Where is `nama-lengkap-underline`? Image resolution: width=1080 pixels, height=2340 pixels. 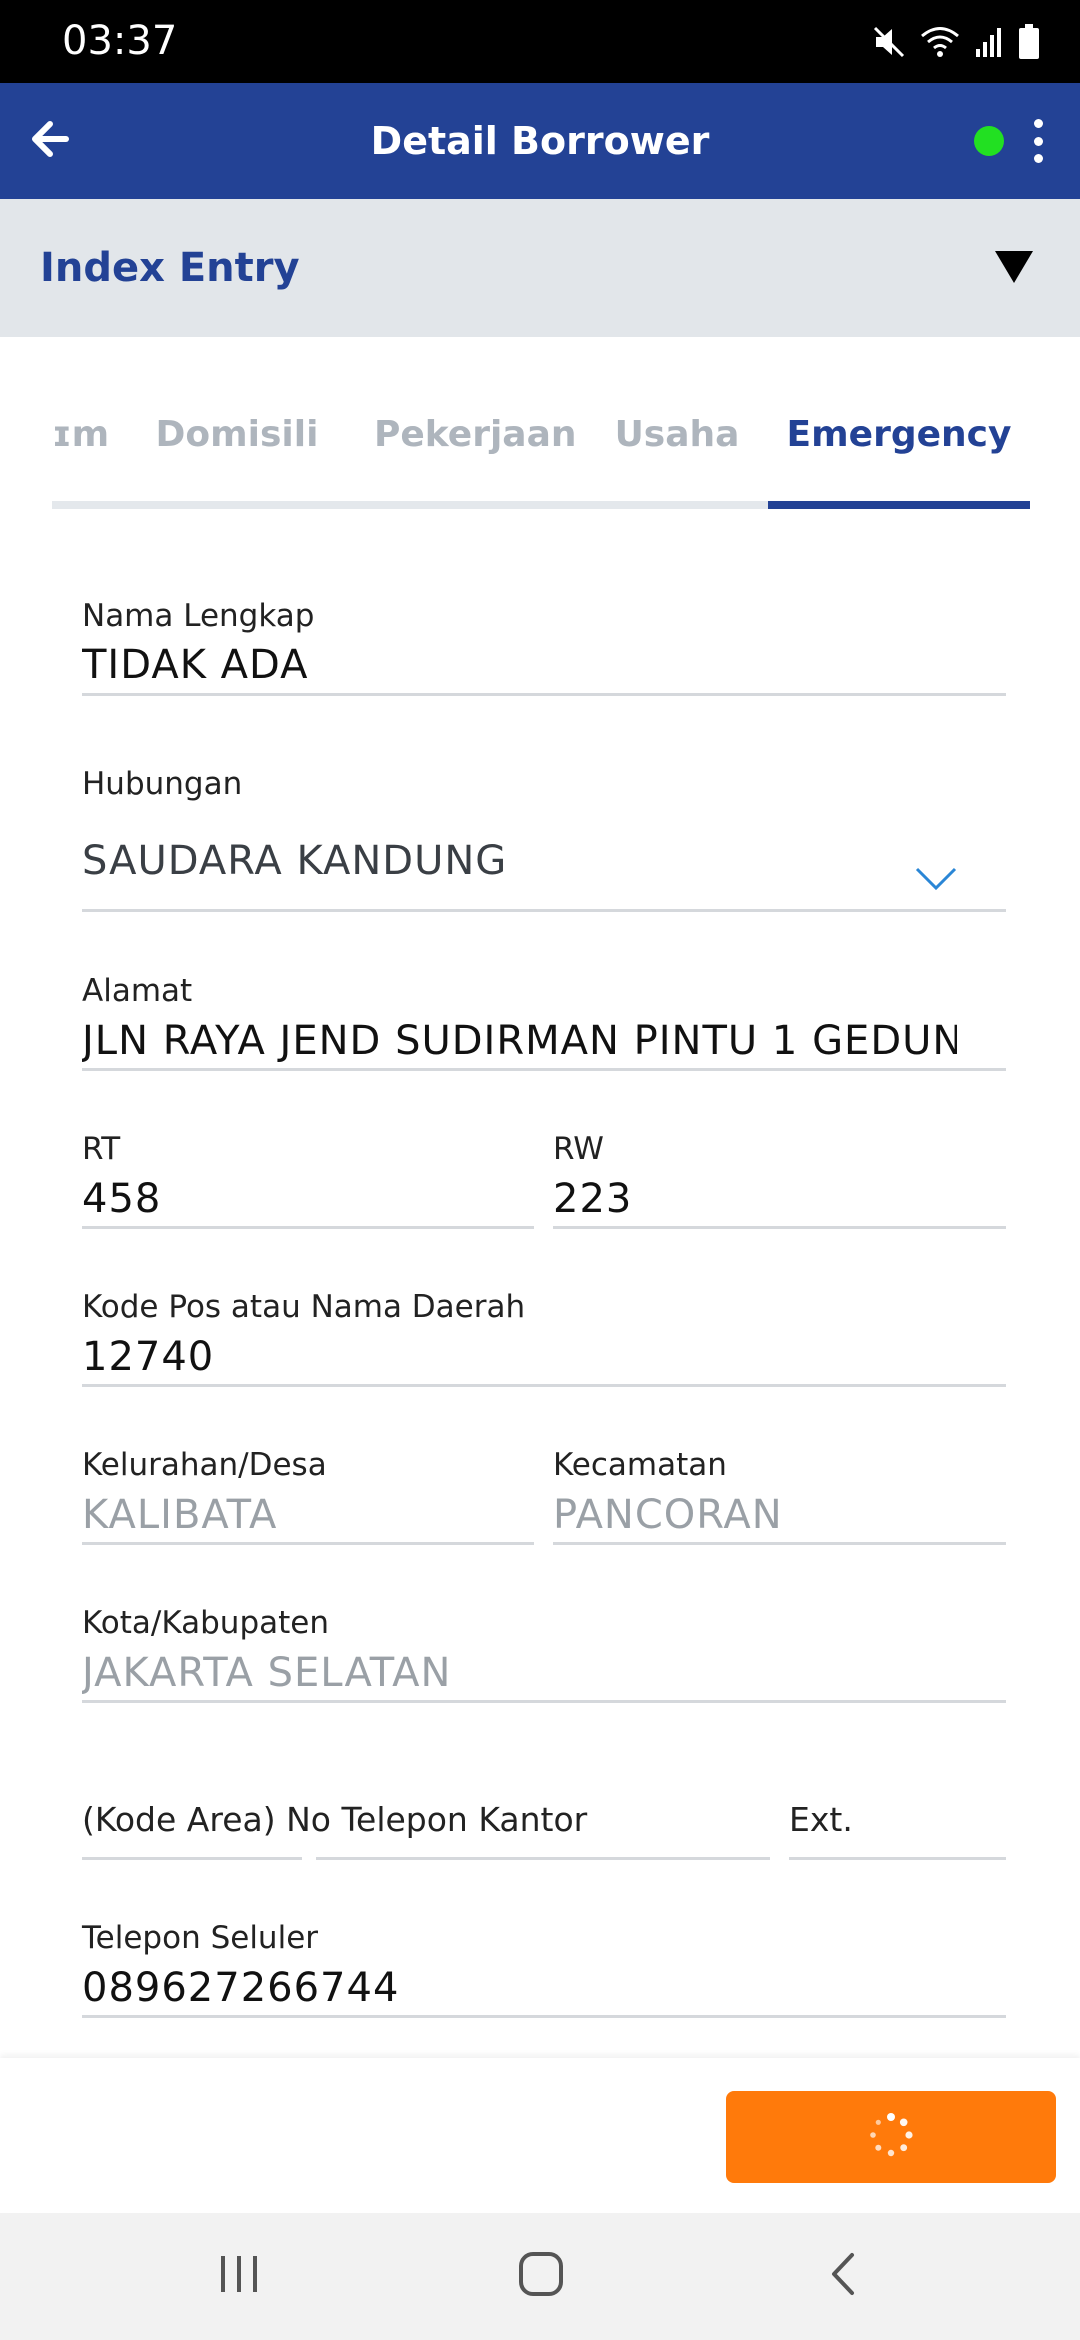 nama-lengkap-underline is located at coordinates (544, 694).